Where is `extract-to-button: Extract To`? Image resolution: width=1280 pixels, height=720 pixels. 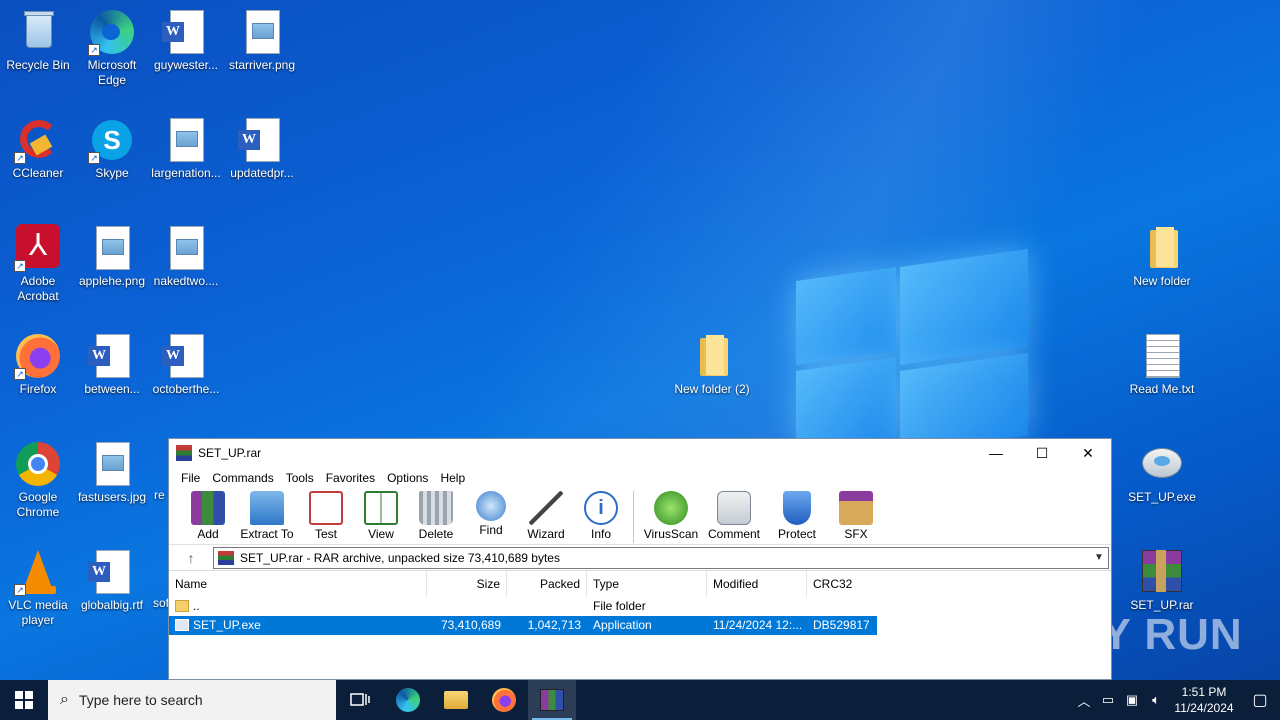 extract-to-button: Extract To is located at coordinates (267, 515).